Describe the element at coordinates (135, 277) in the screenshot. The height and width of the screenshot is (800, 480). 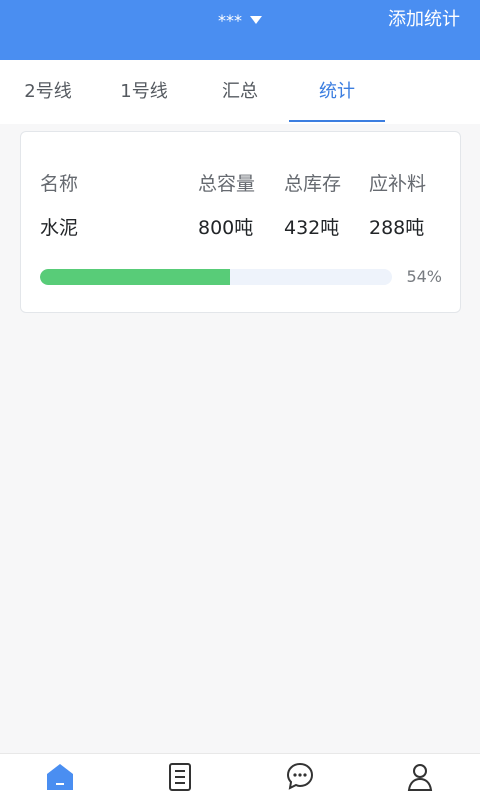
I see `stock-progress-fill` at that location.